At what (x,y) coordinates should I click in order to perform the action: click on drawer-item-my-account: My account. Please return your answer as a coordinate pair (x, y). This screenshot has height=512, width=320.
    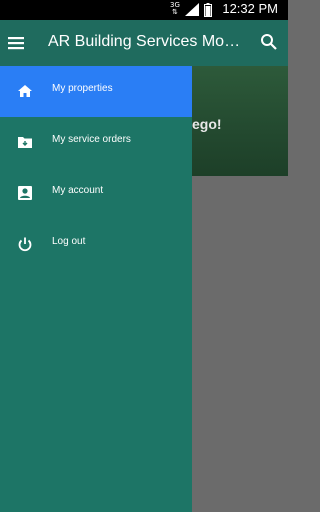
    Looking at the image, I should click on (96, 193).